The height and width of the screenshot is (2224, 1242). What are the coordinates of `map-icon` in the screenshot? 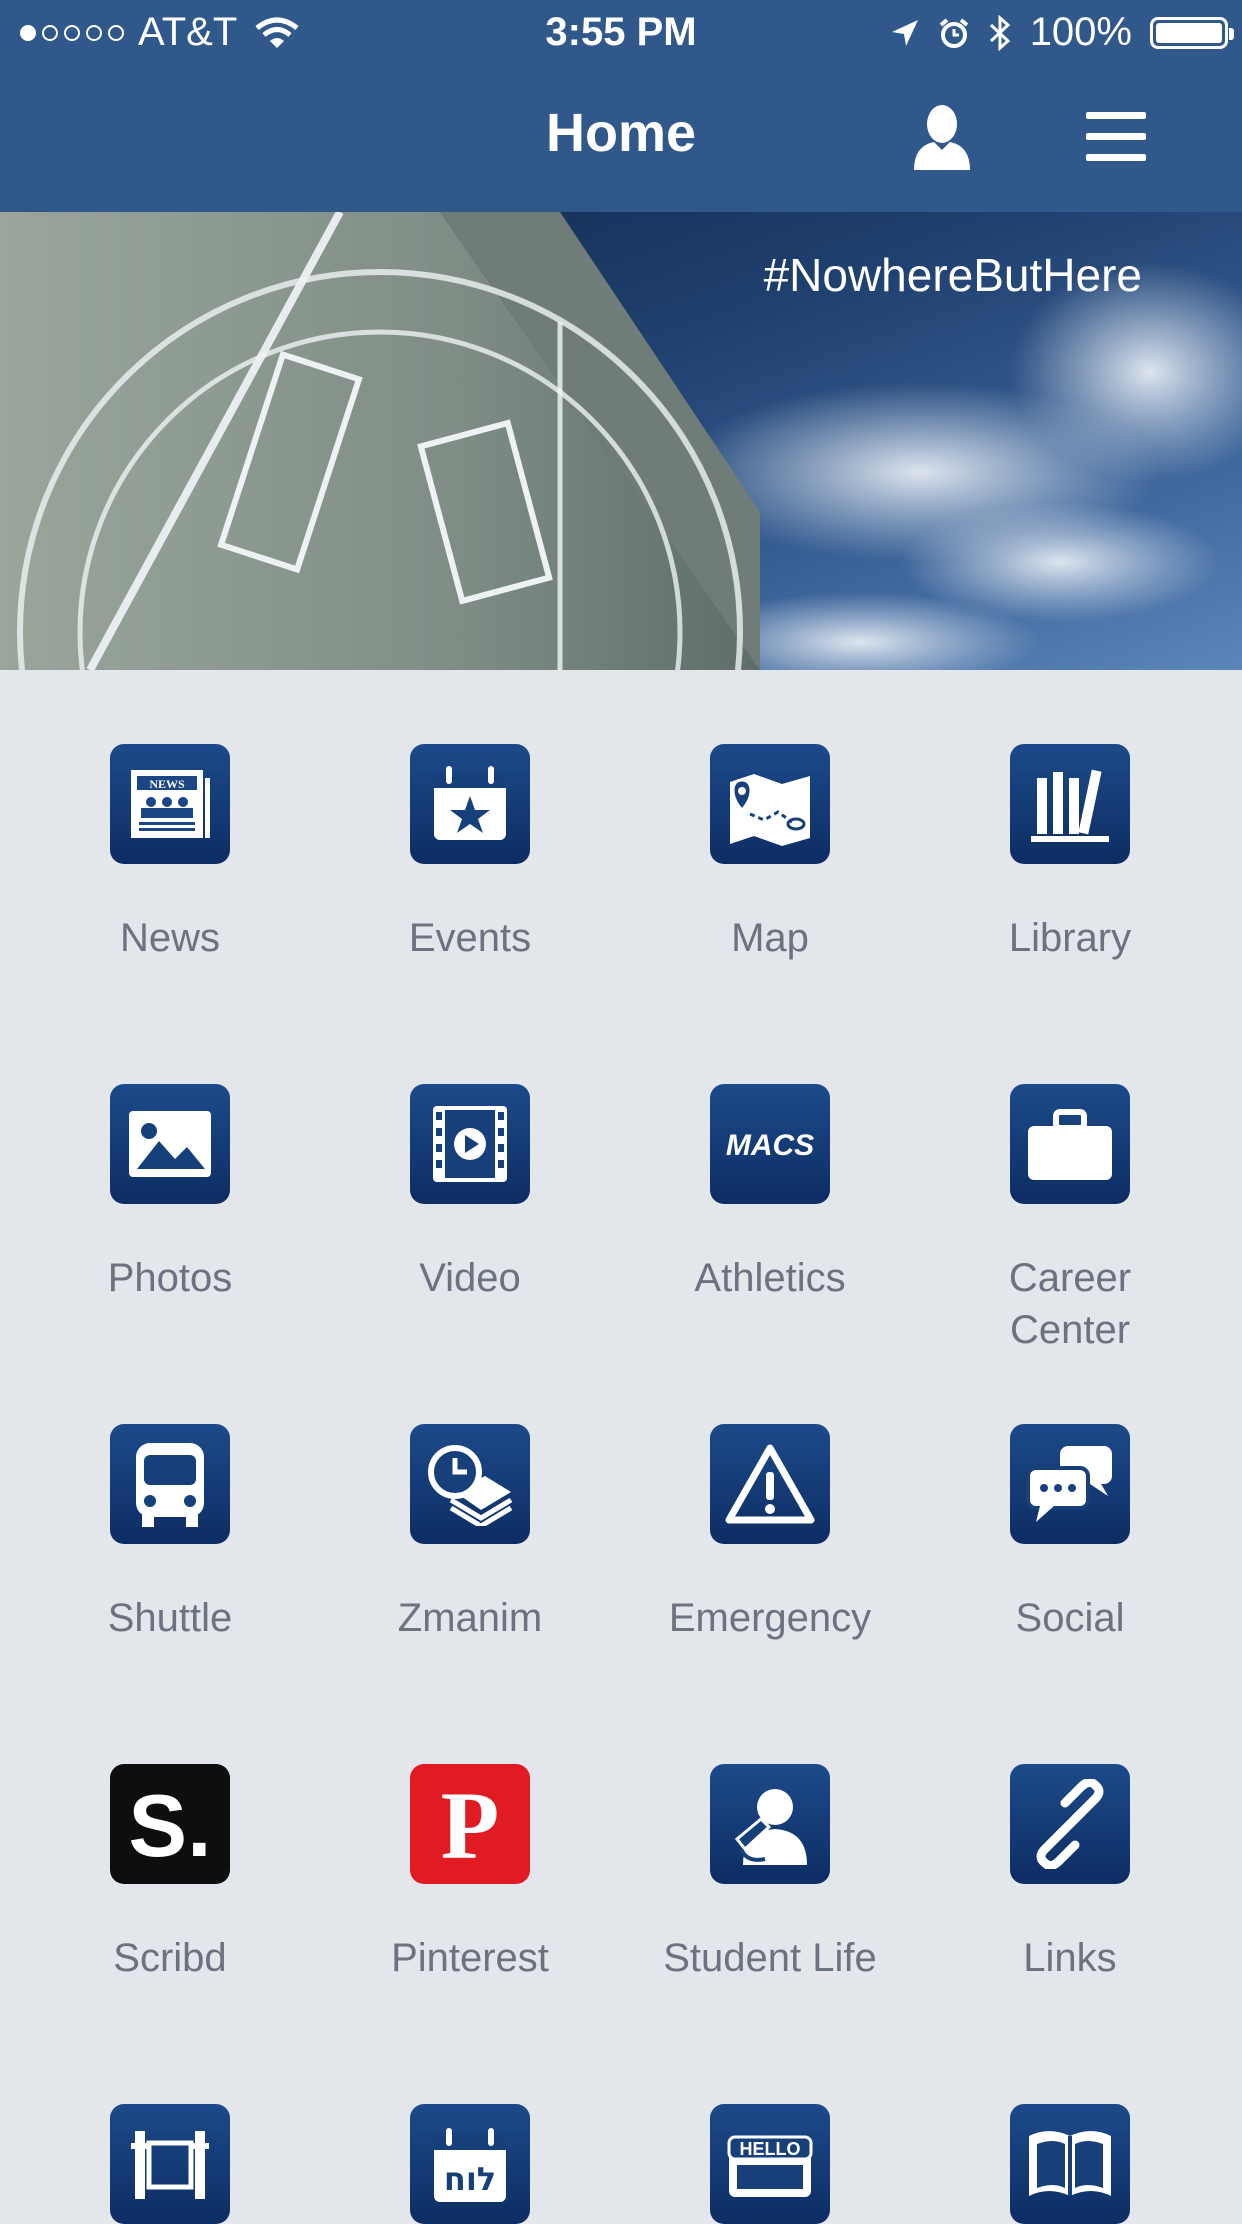 It's located at (770, 804).